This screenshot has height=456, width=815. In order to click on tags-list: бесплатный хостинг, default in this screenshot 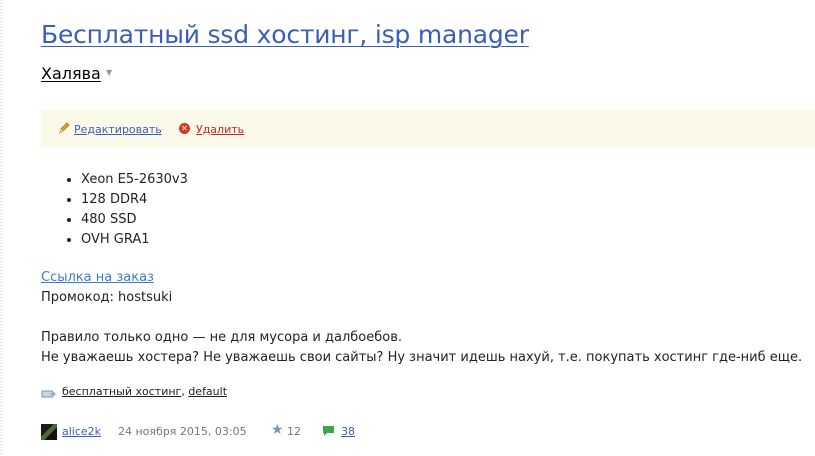, I will do `click(144, 391)`.